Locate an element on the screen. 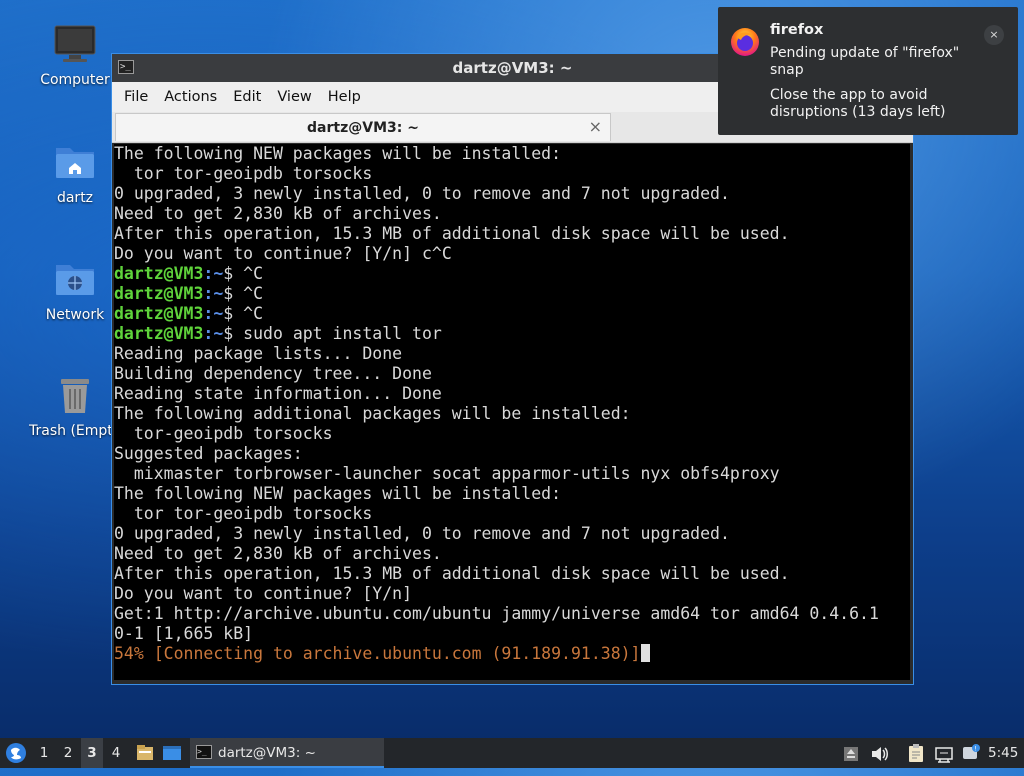  terminal-line: Do you want to continue? [Y/n] is located at coordinates (263, 593).